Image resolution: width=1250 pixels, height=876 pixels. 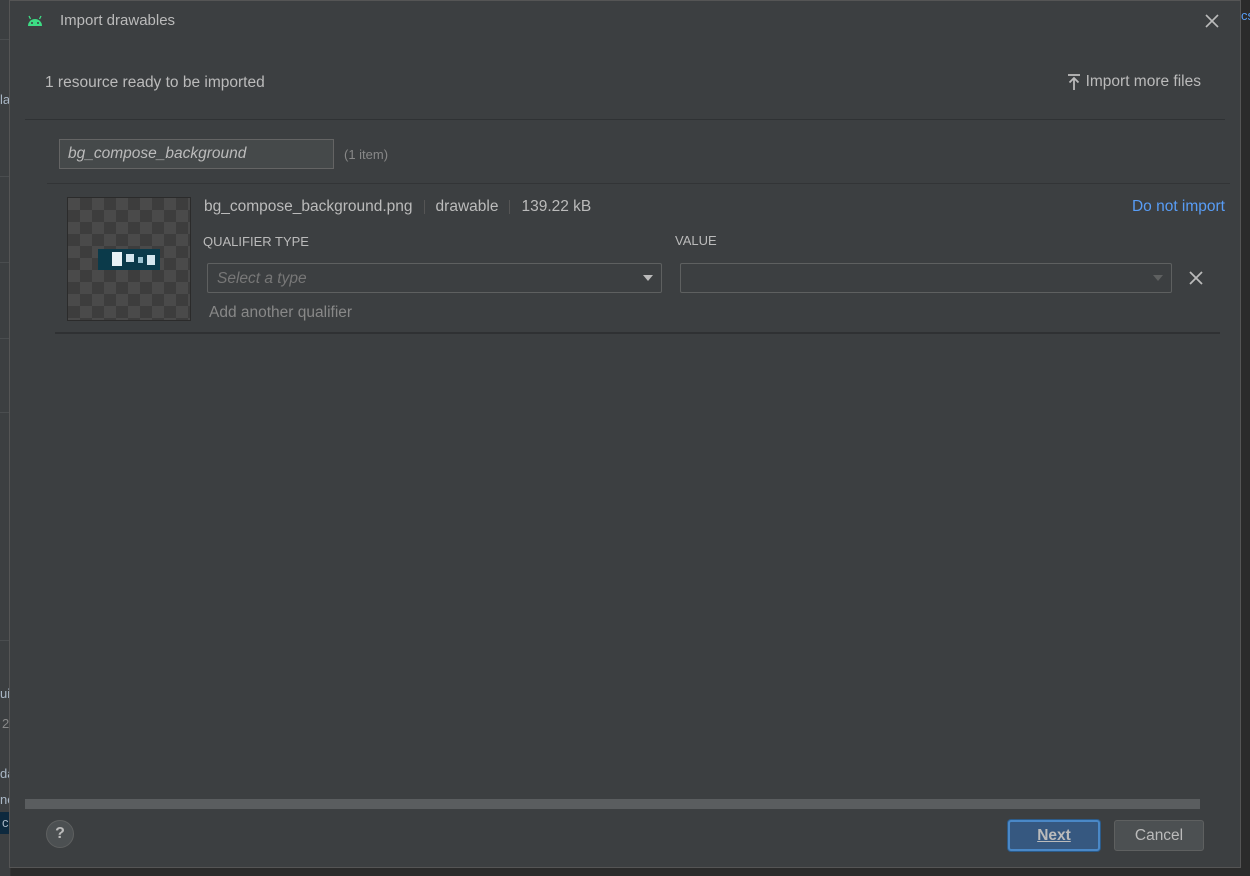 I want to click on import-more-files-button: Import more files, so click(x=1133, y=82).